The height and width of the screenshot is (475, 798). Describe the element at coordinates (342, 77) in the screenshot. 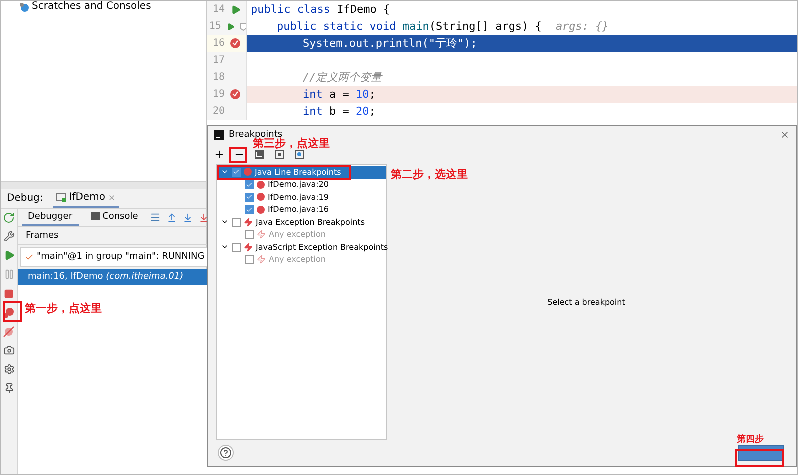

I see `code-line: //定义两个变量` at that location.